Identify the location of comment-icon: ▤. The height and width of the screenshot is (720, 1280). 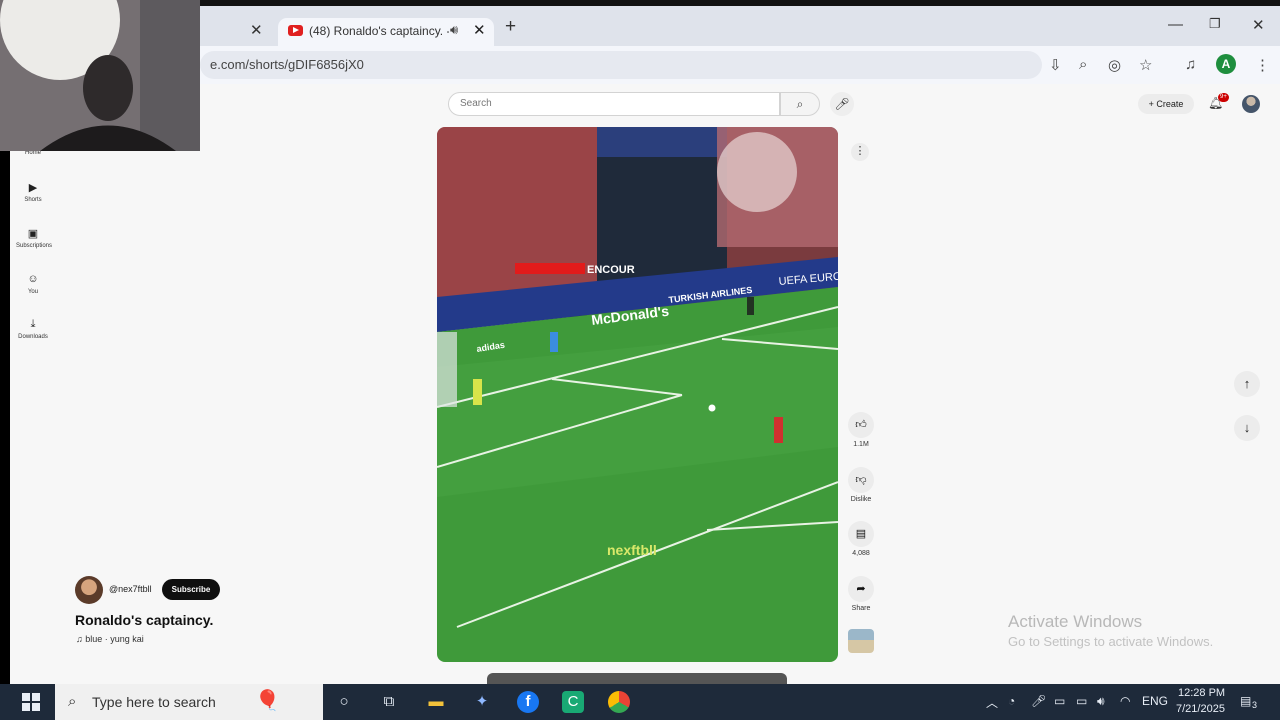
(861, 534).